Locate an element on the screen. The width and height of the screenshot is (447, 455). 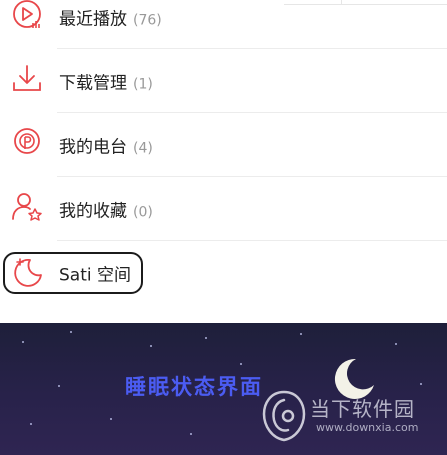
menu-item-count: (1) is located at coordinates (143, 84).